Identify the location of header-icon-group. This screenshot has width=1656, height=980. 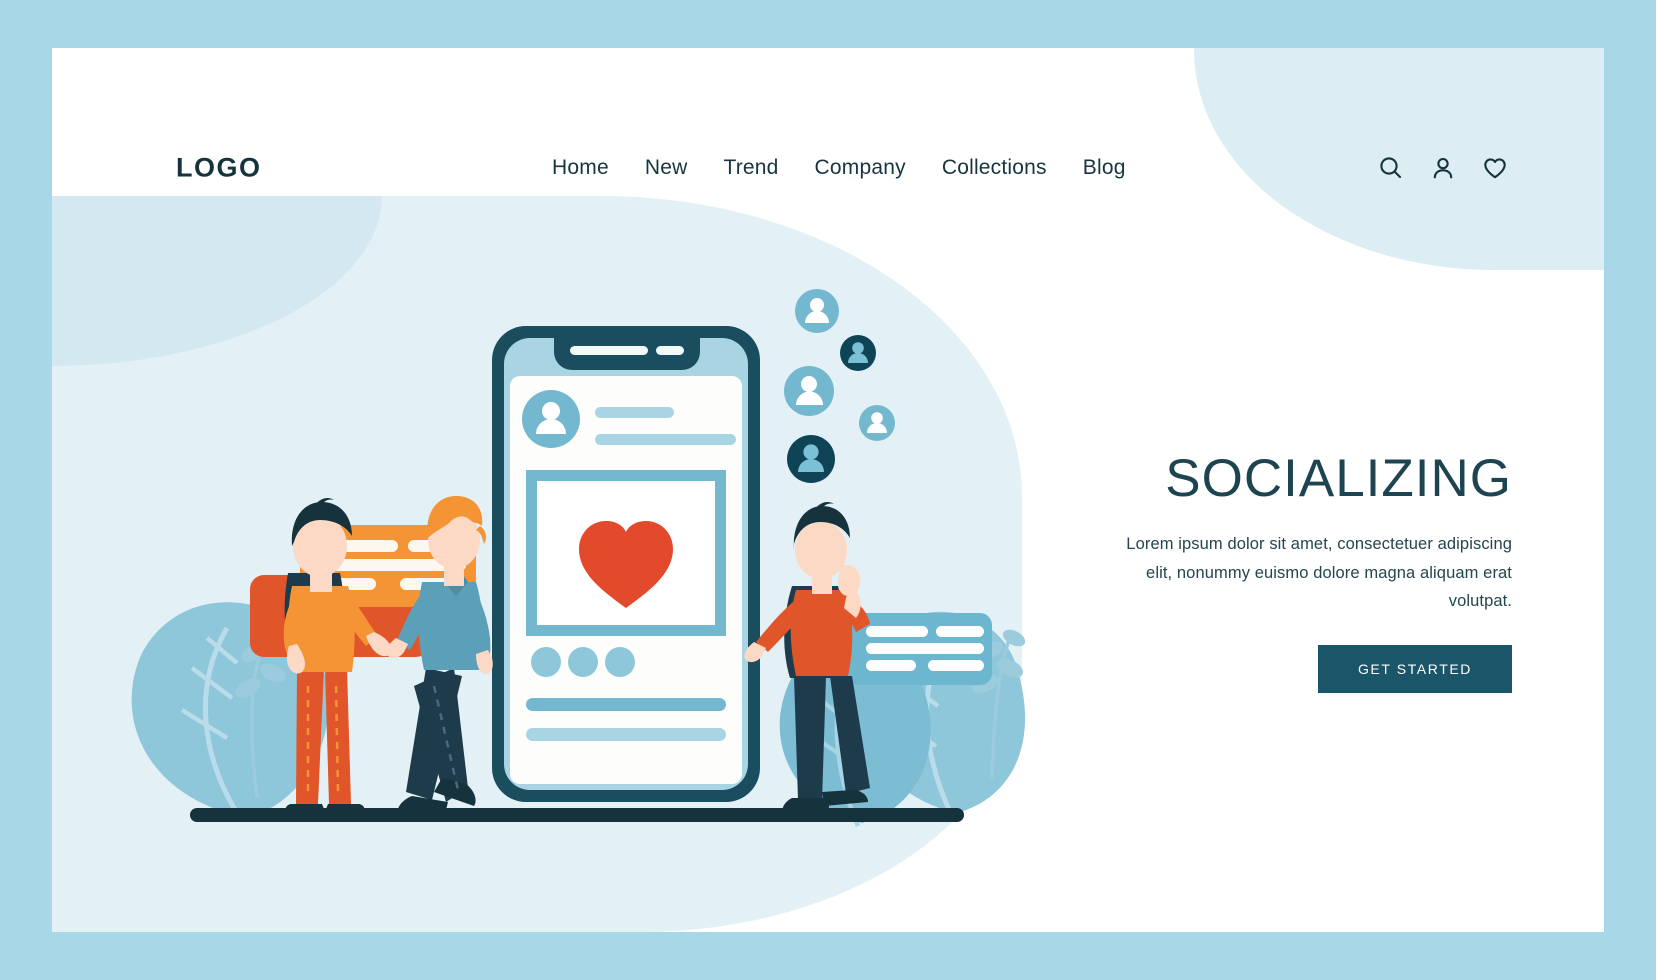
(1443, 168).